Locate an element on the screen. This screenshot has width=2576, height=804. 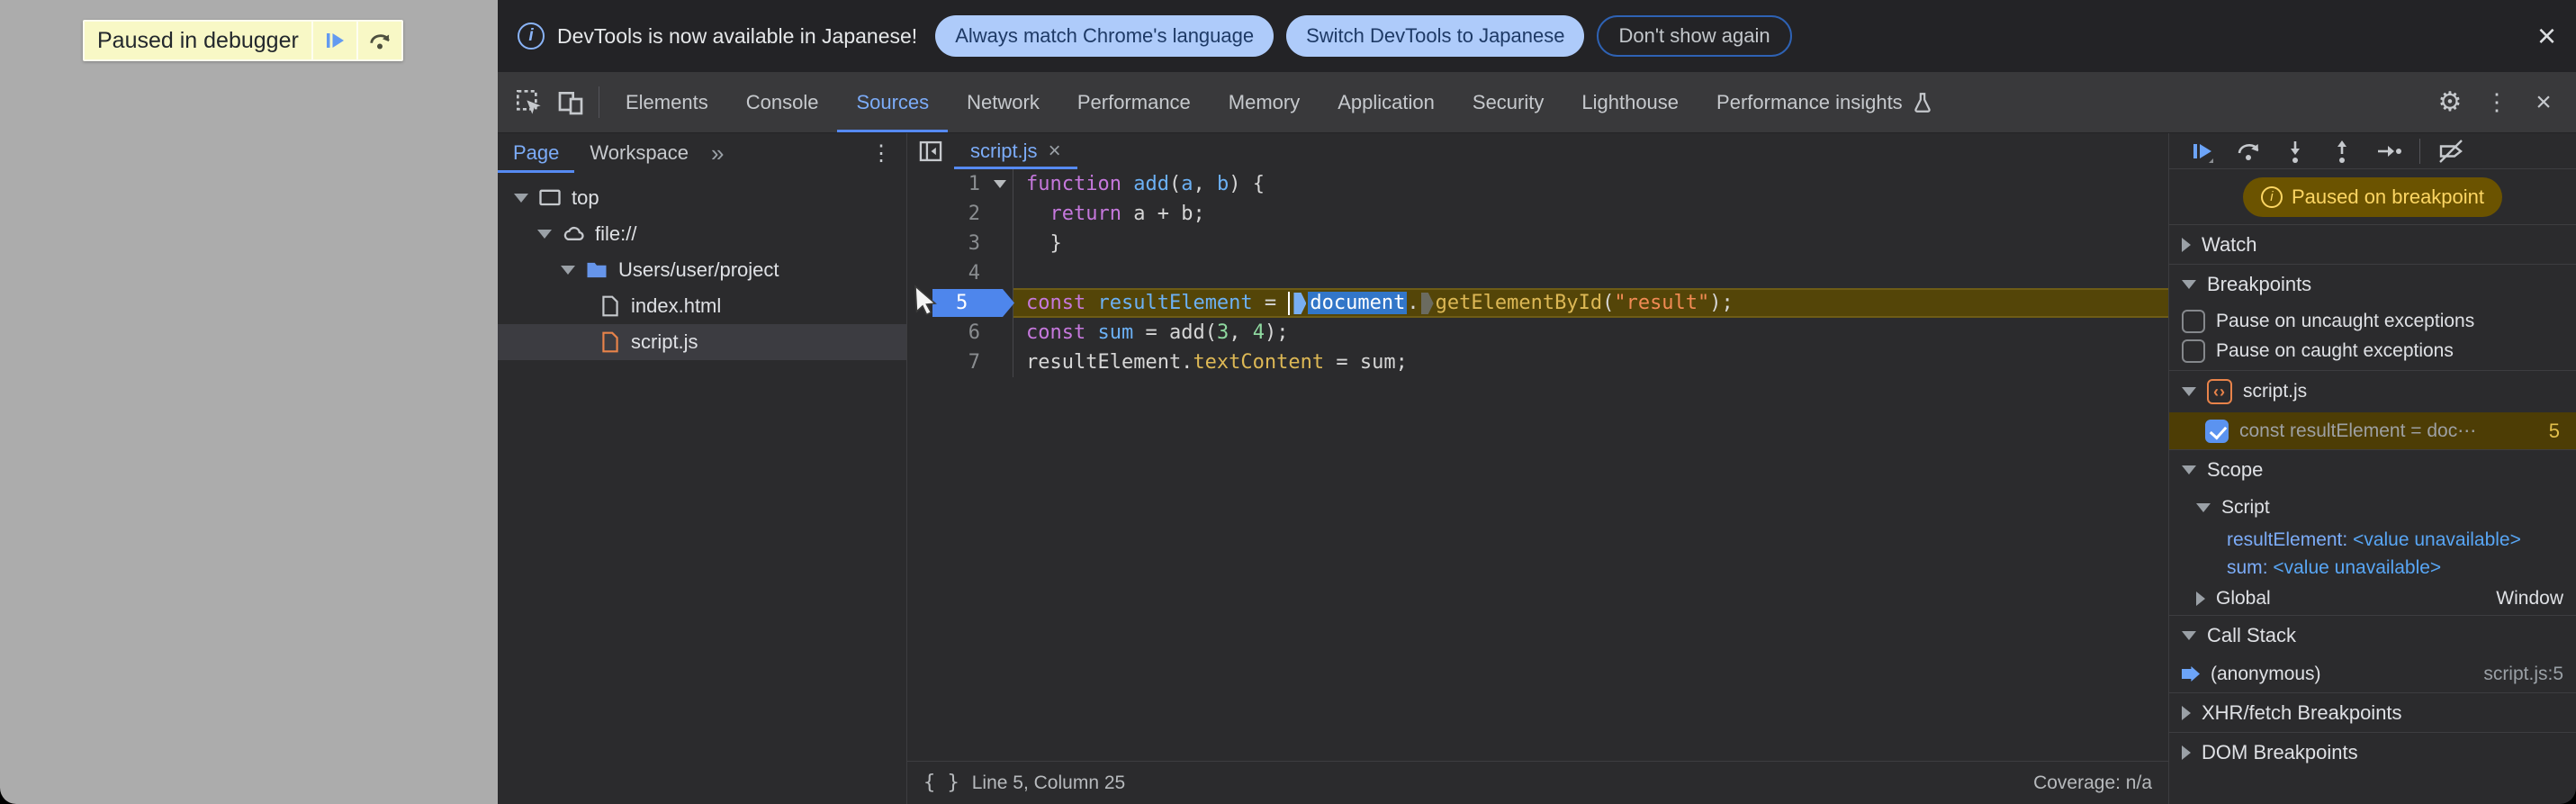
tab-memory: Memory is located at coordinates (1264, 102).